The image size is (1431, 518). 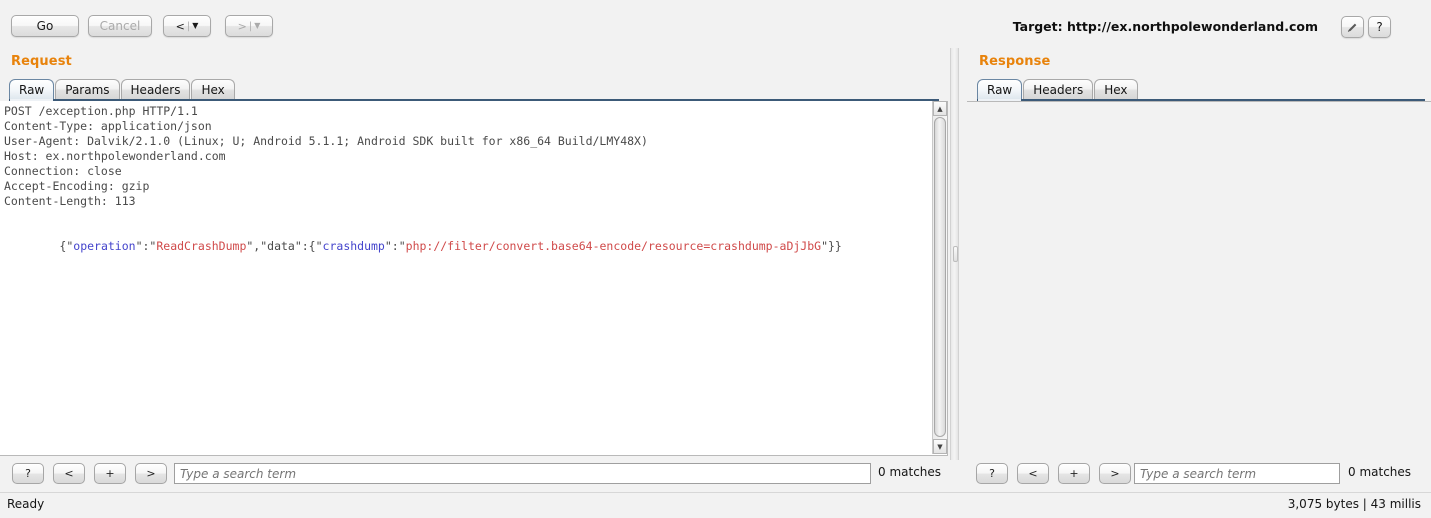 I want to click on splitter-grip, so click(x=955, y=254).